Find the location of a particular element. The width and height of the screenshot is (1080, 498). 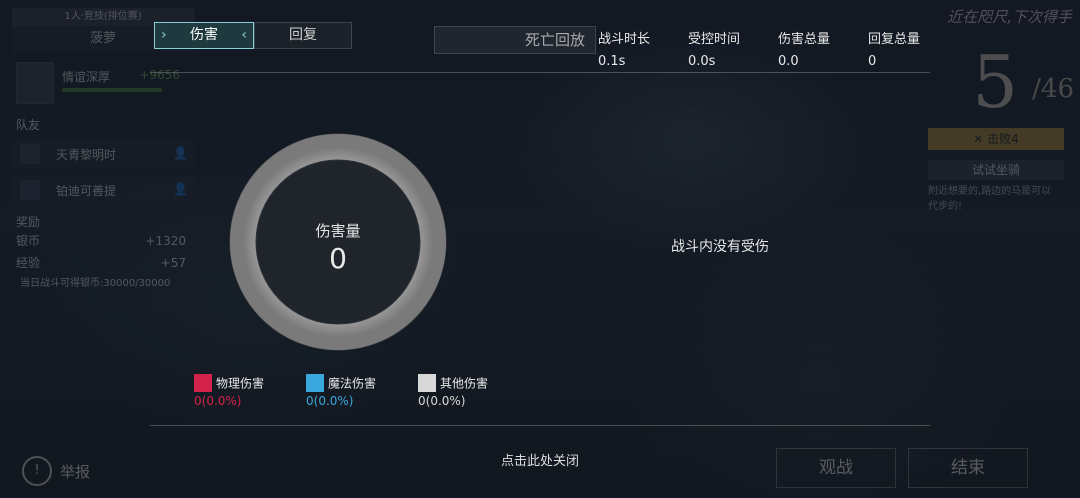

tab-damage: › 伤害 ‹ is located at coordinates (204, 35).